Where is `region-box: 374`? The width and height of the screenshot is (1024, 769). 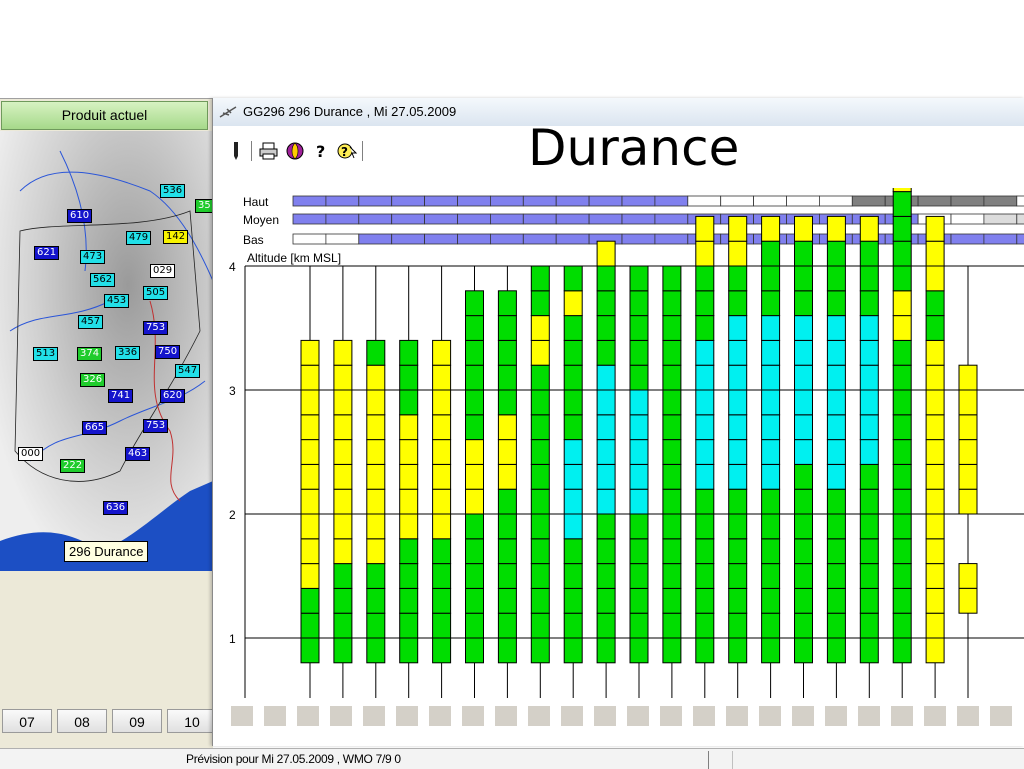
region-box: 374 is located at coordinates (90, 354).